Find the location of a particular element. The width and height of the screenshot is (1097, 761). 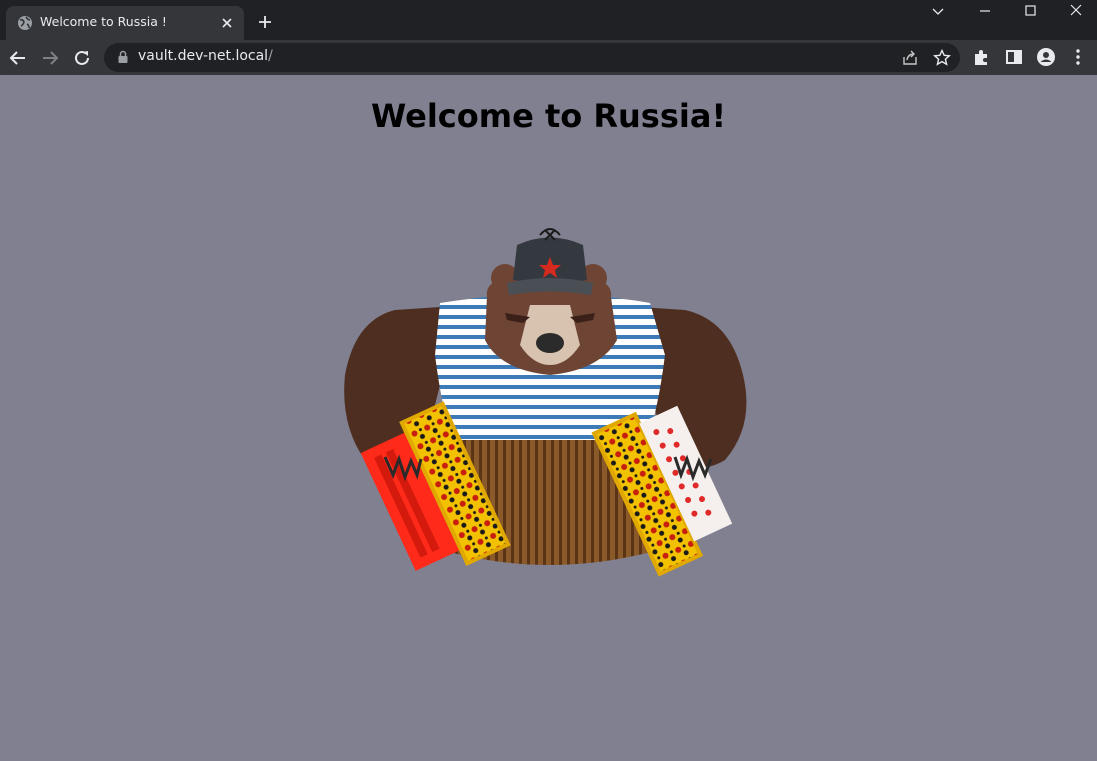

share-icon is located at coordinates (910, 58).